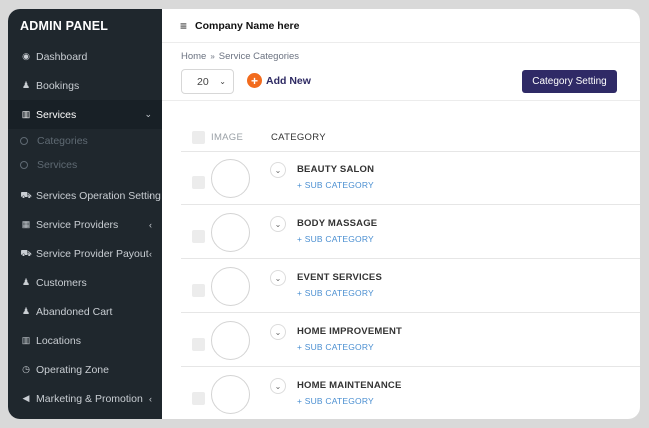 This screenshot has height=428, width=649. What do you see at coordinates (198, 137) in the screenshot?
I see `select-all-checkbox` at bounding box center [198, 137].